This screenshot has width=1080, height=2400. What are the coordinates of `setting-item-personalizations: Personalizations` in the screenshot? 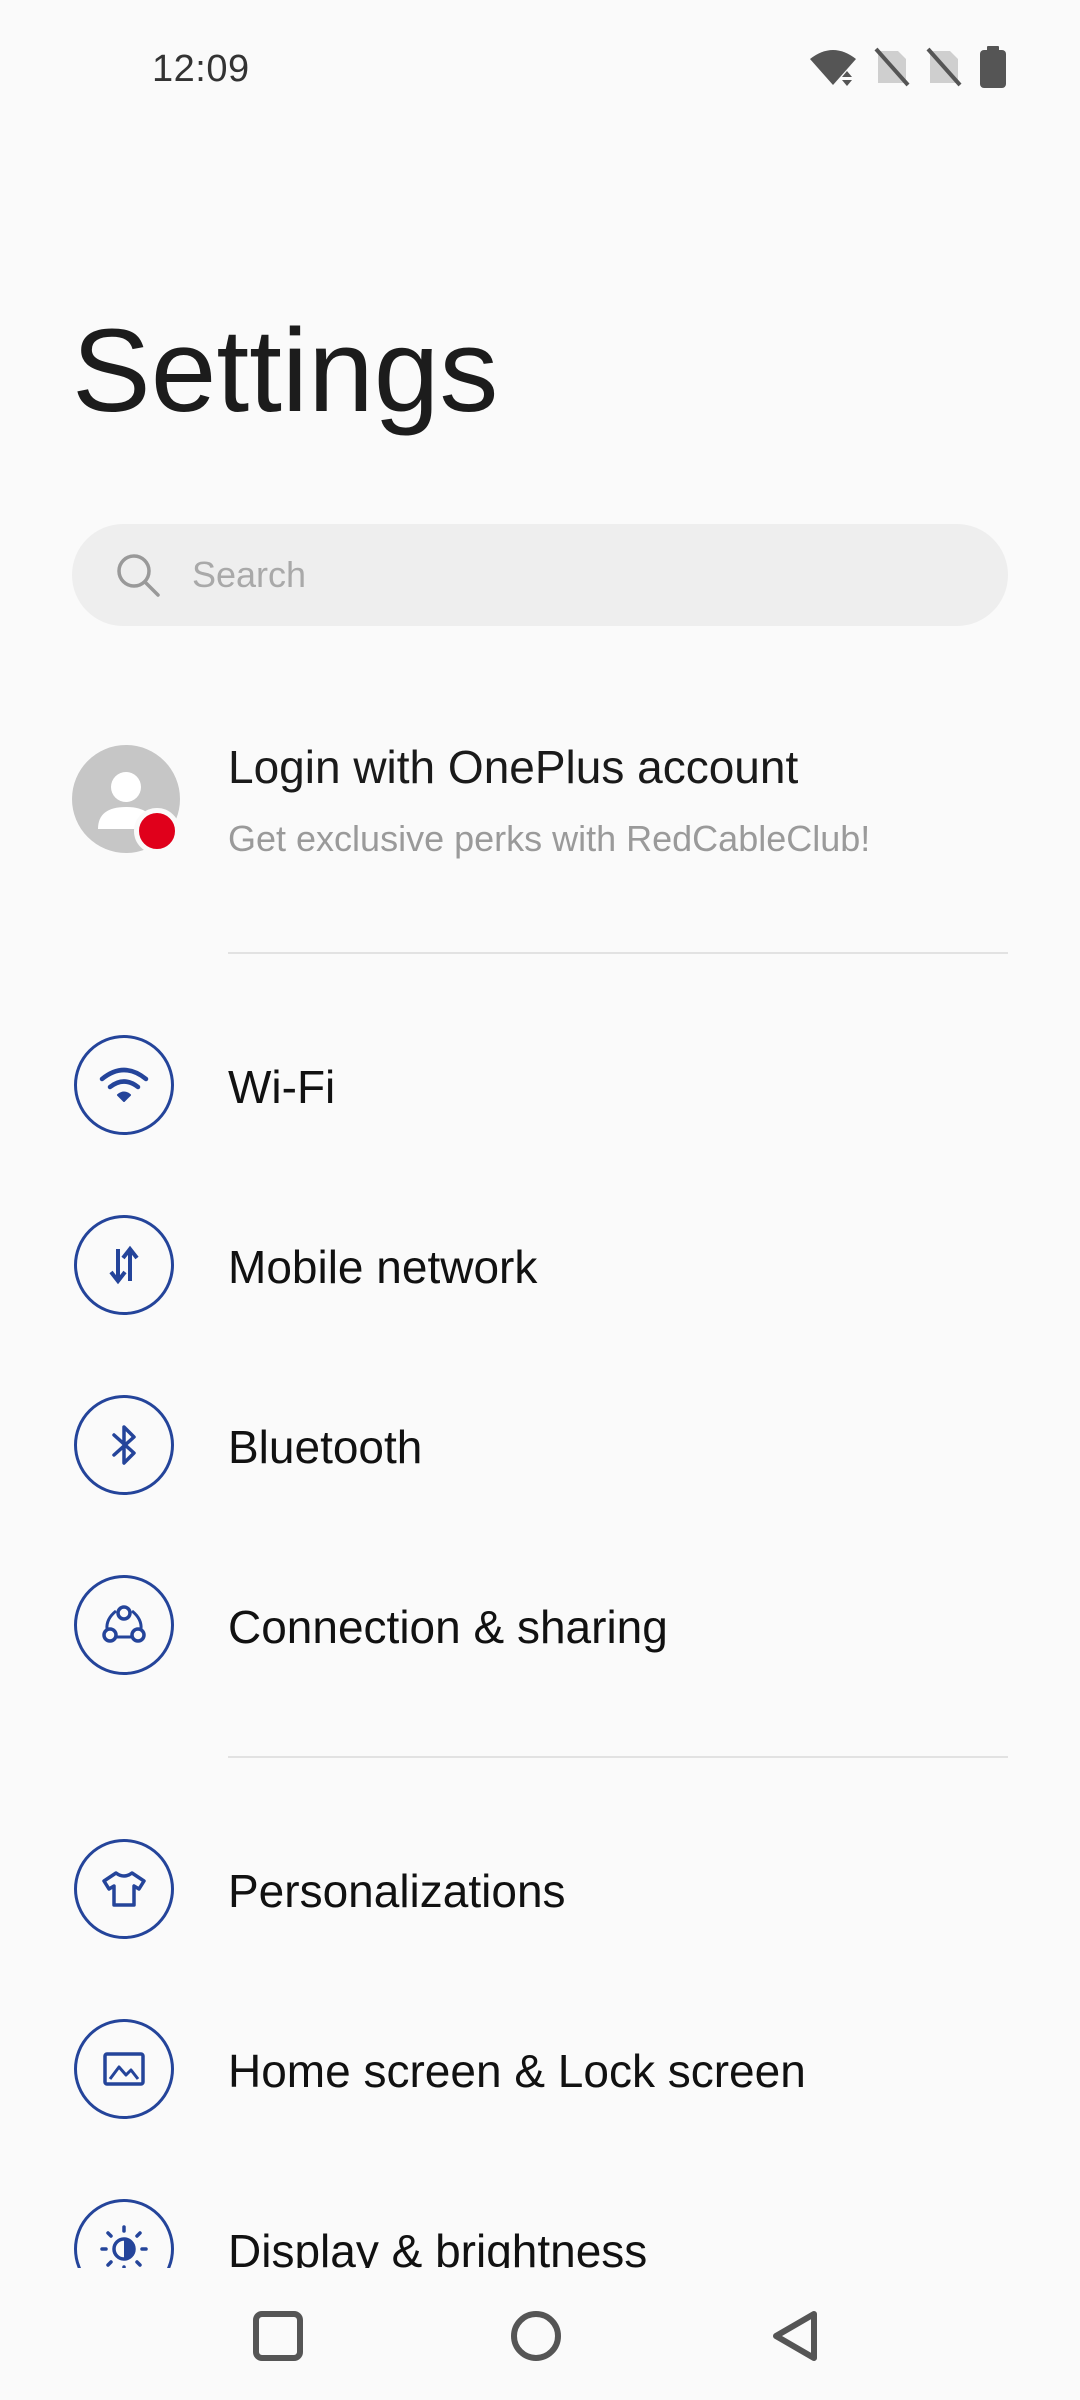 It's located at (540, 1891).